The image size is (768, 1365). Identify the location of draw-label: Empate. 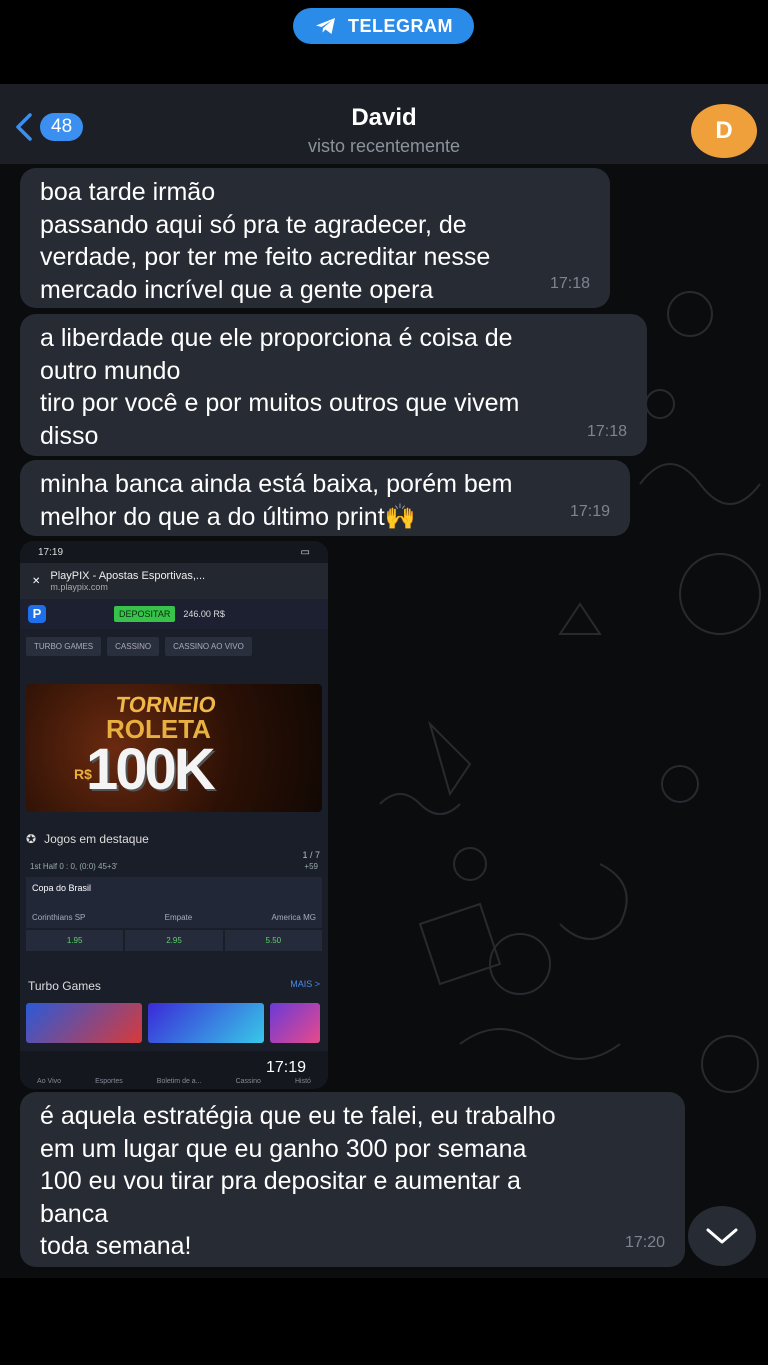
(178, 917).